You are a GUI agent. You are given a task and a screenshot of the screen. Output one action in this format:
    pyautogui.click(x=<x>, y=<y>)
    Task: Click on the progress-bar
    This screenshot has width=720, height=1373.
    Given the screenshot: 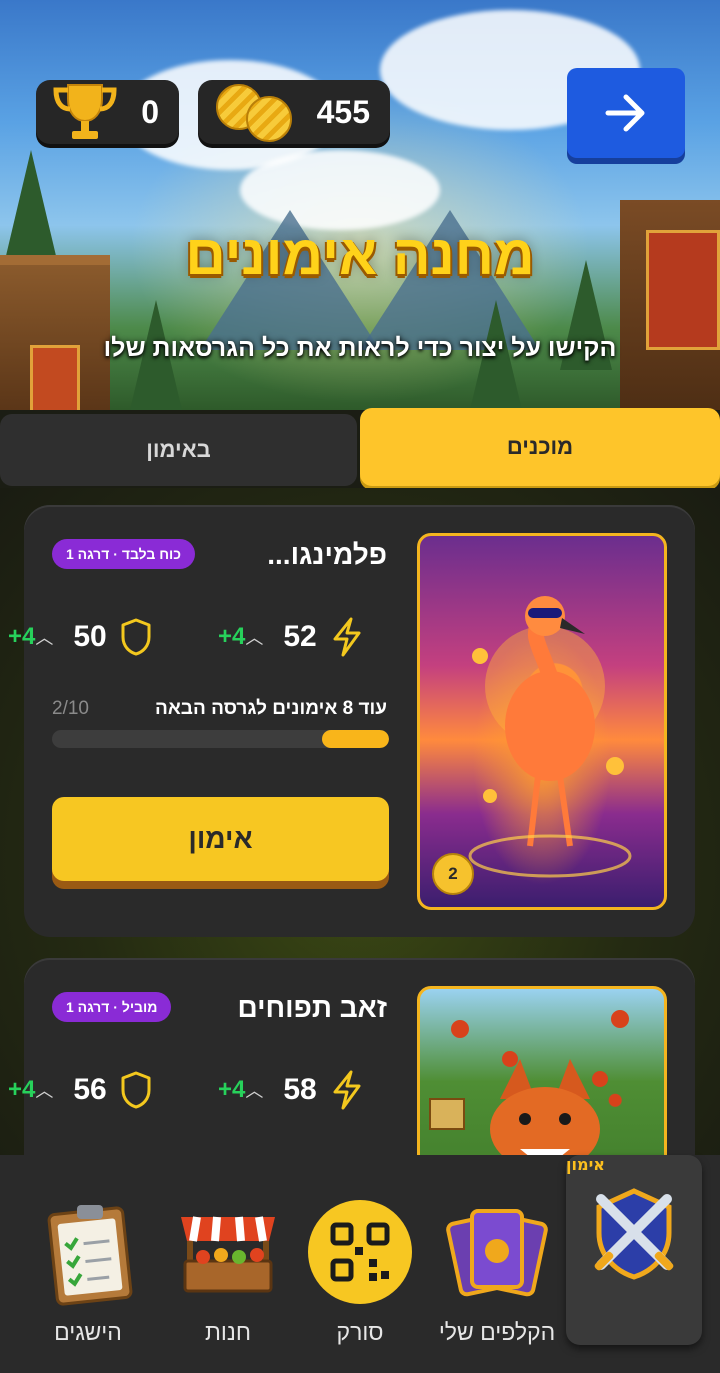 What is the action you would take?
    pyautogui.click(x=220, y=739)
    